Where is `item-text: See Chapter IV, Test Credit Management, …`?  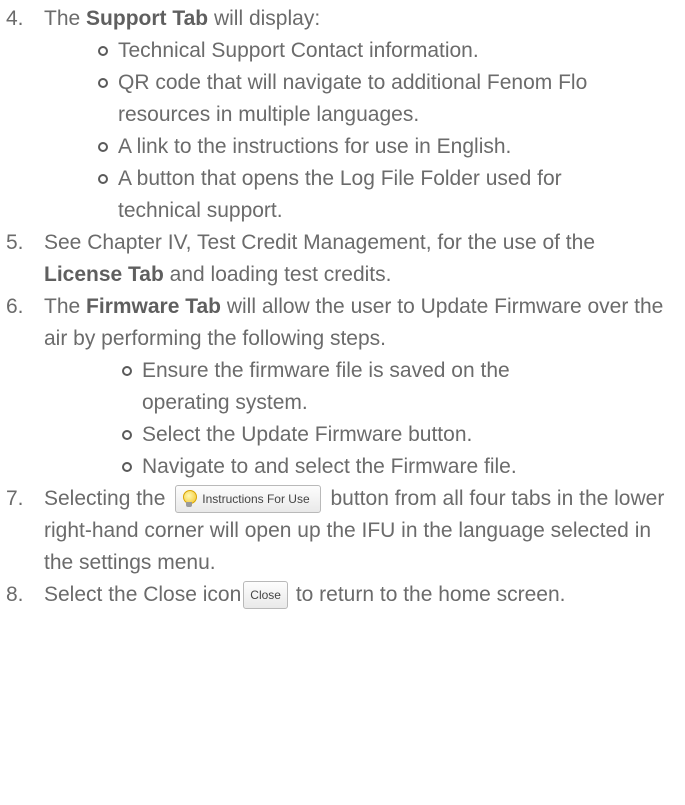 item-text: See Chapter IV, Test Credit Management, … is located at coordinates (319, 258).